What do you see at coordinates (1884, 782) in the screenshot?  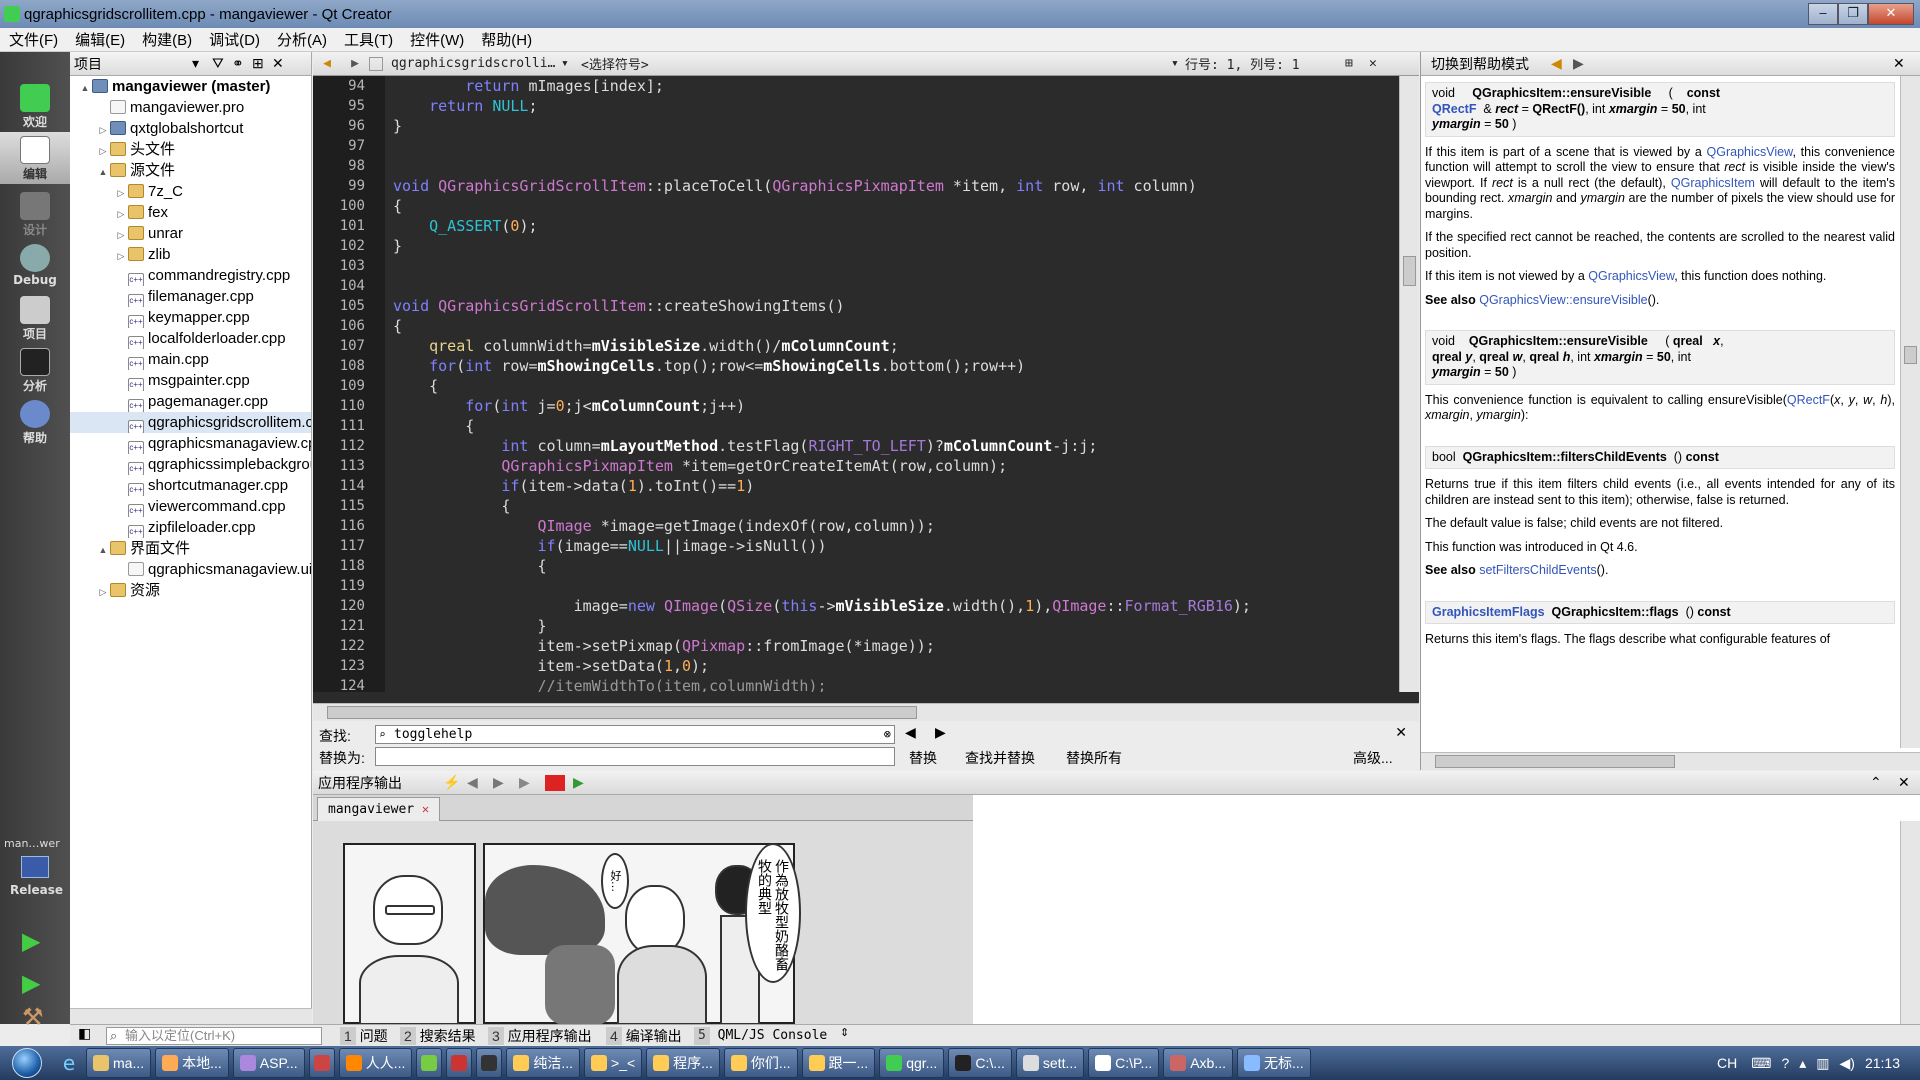 I see `maximize-pane-icon: ⌃` at bounding box center [1884, 782].